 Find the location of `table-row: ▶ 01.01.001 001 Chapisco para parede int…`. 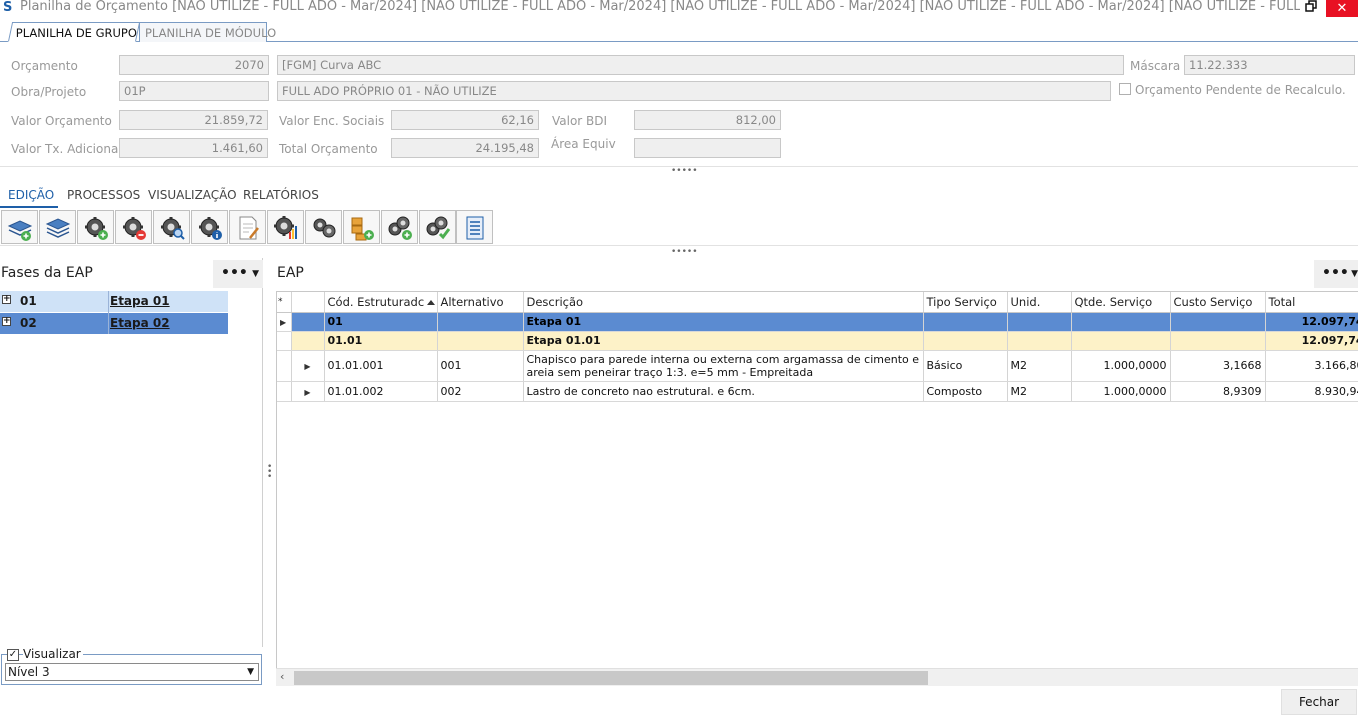

table-row: ▶ 01.01.001 001 Chapisco para parede int… is located at coordinates (817, 366).